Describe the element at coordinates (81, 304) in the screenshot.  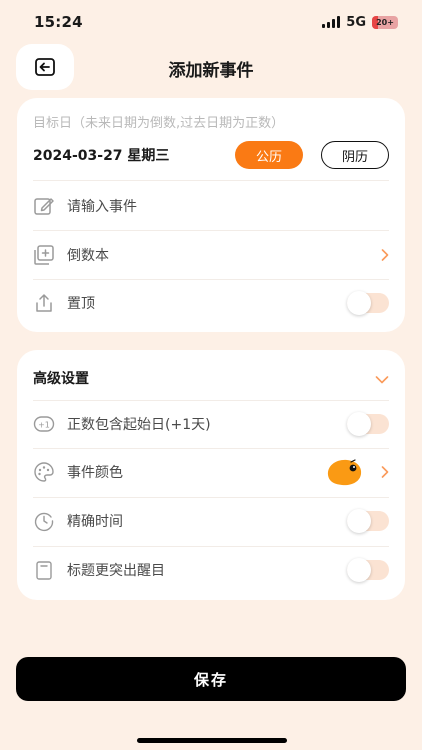
I see `pin-label: 置顶` at that location.